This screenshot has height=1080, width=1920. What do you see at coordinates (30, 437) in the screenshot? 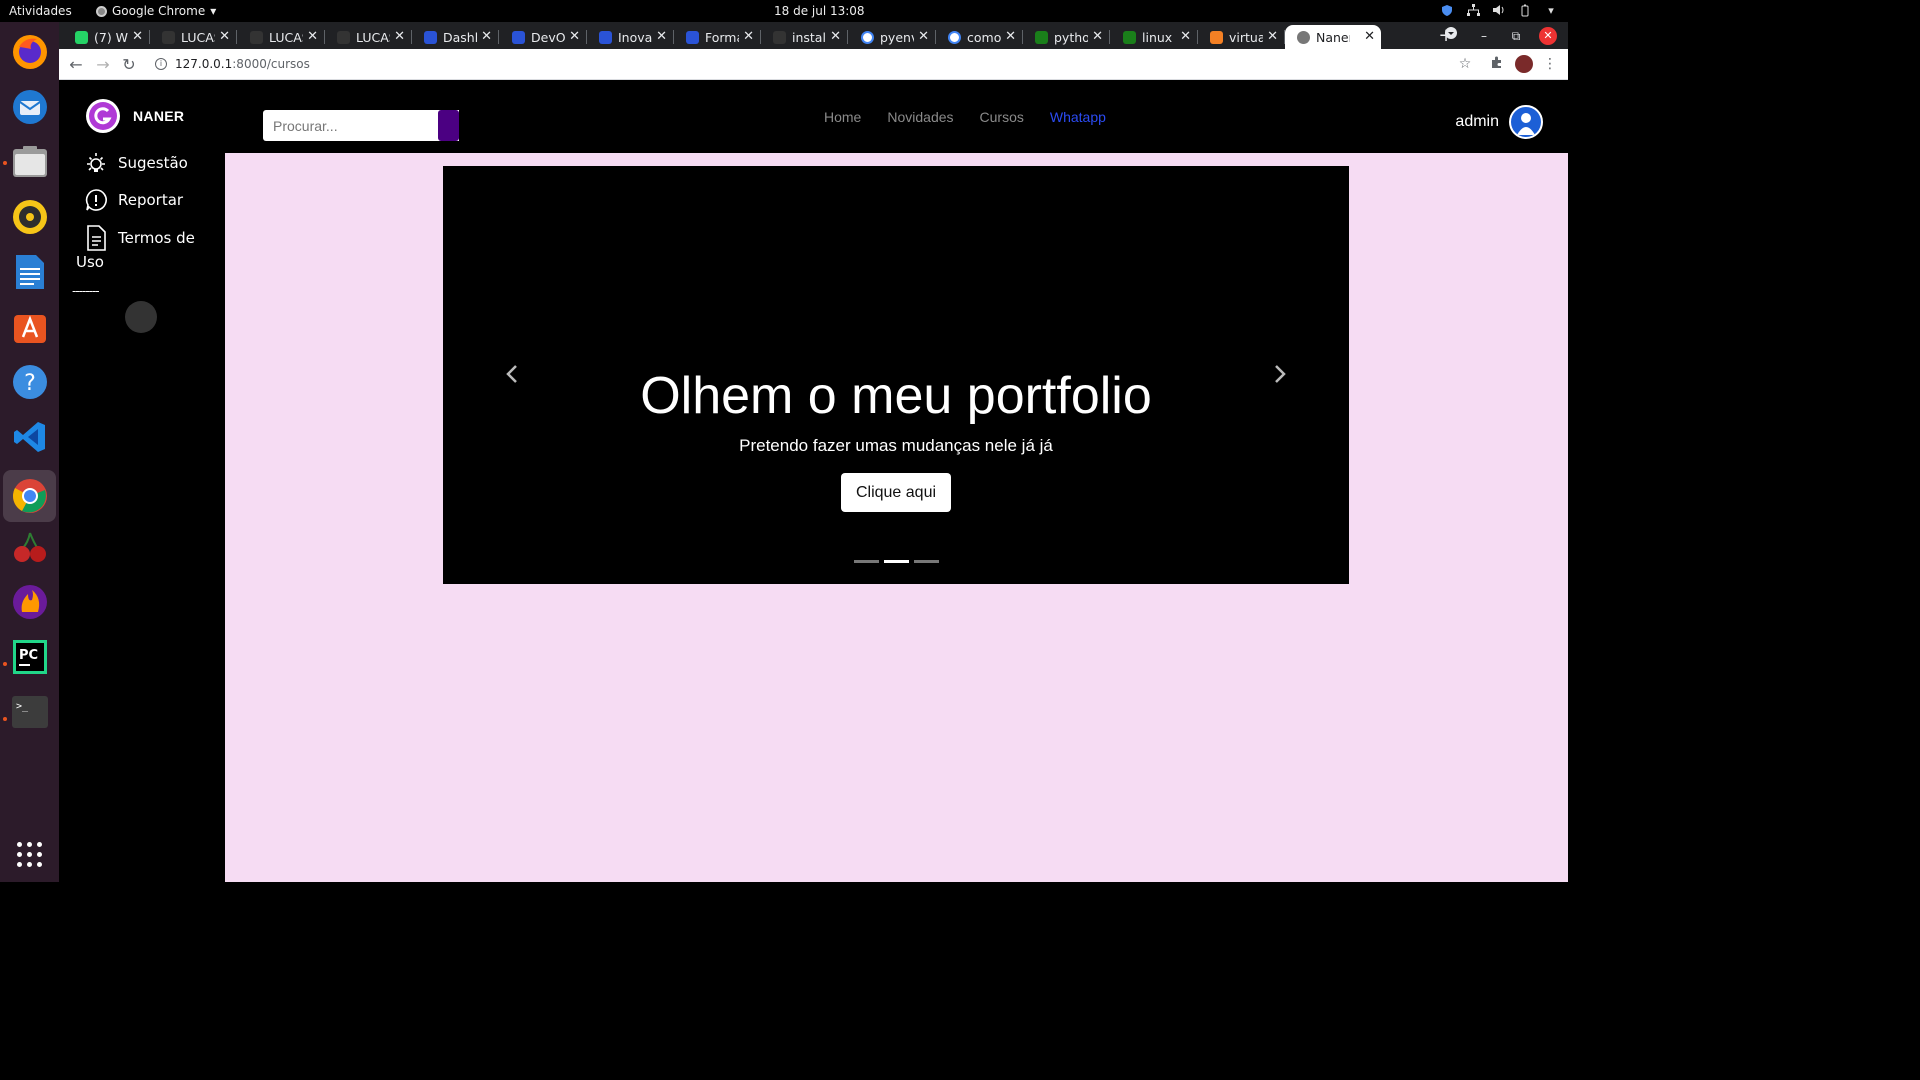
I see `vscode-icon` at bounding box center [30, 437].